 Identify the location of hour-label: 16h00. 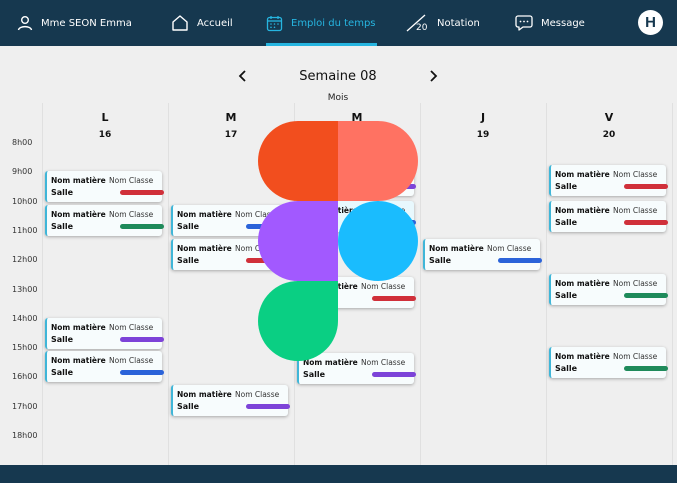
(25, 377).